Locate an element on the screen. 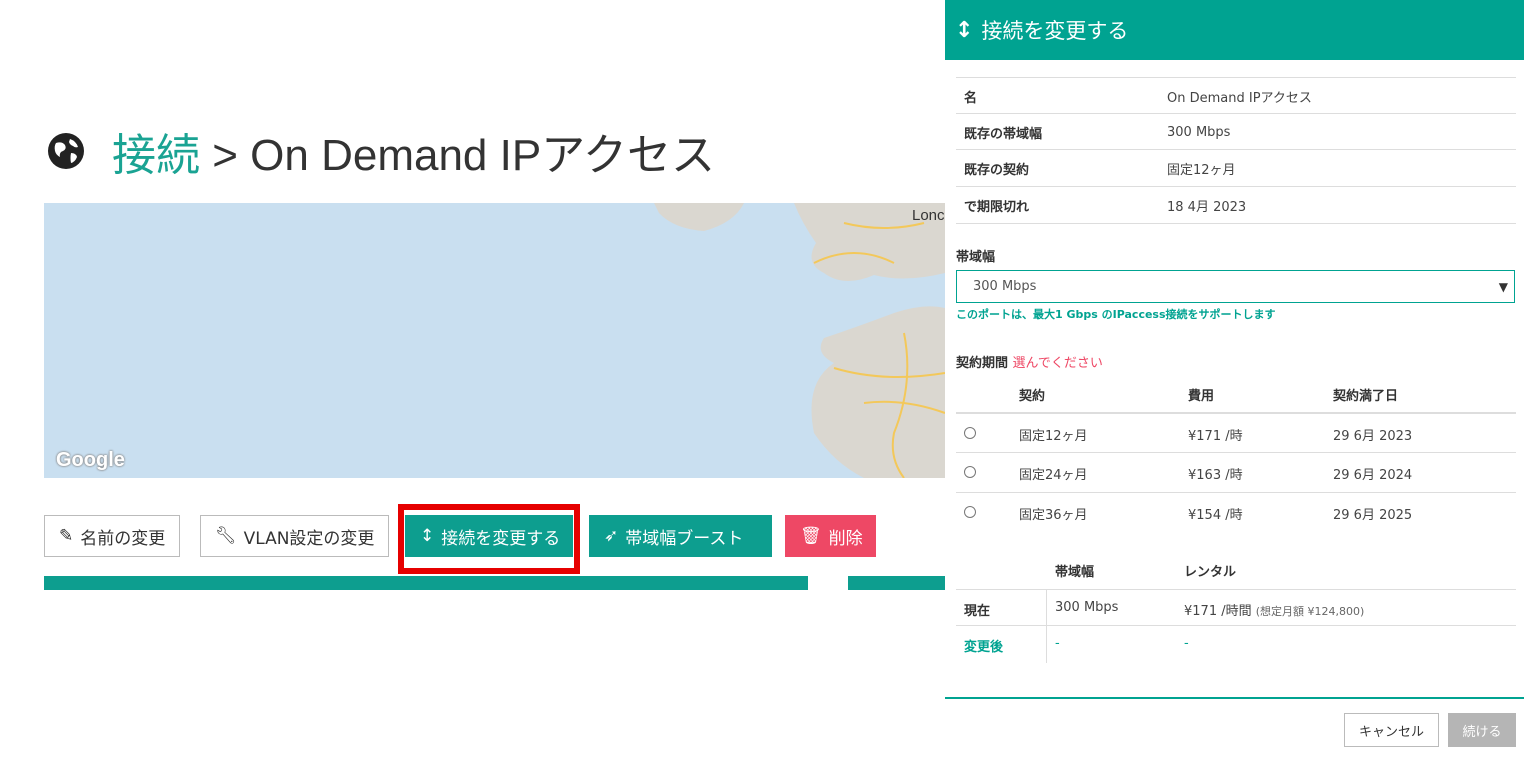 The height and width of the screenshot is (757, 1524). map-city-label: Lonc is located at coordinates (928, 215).